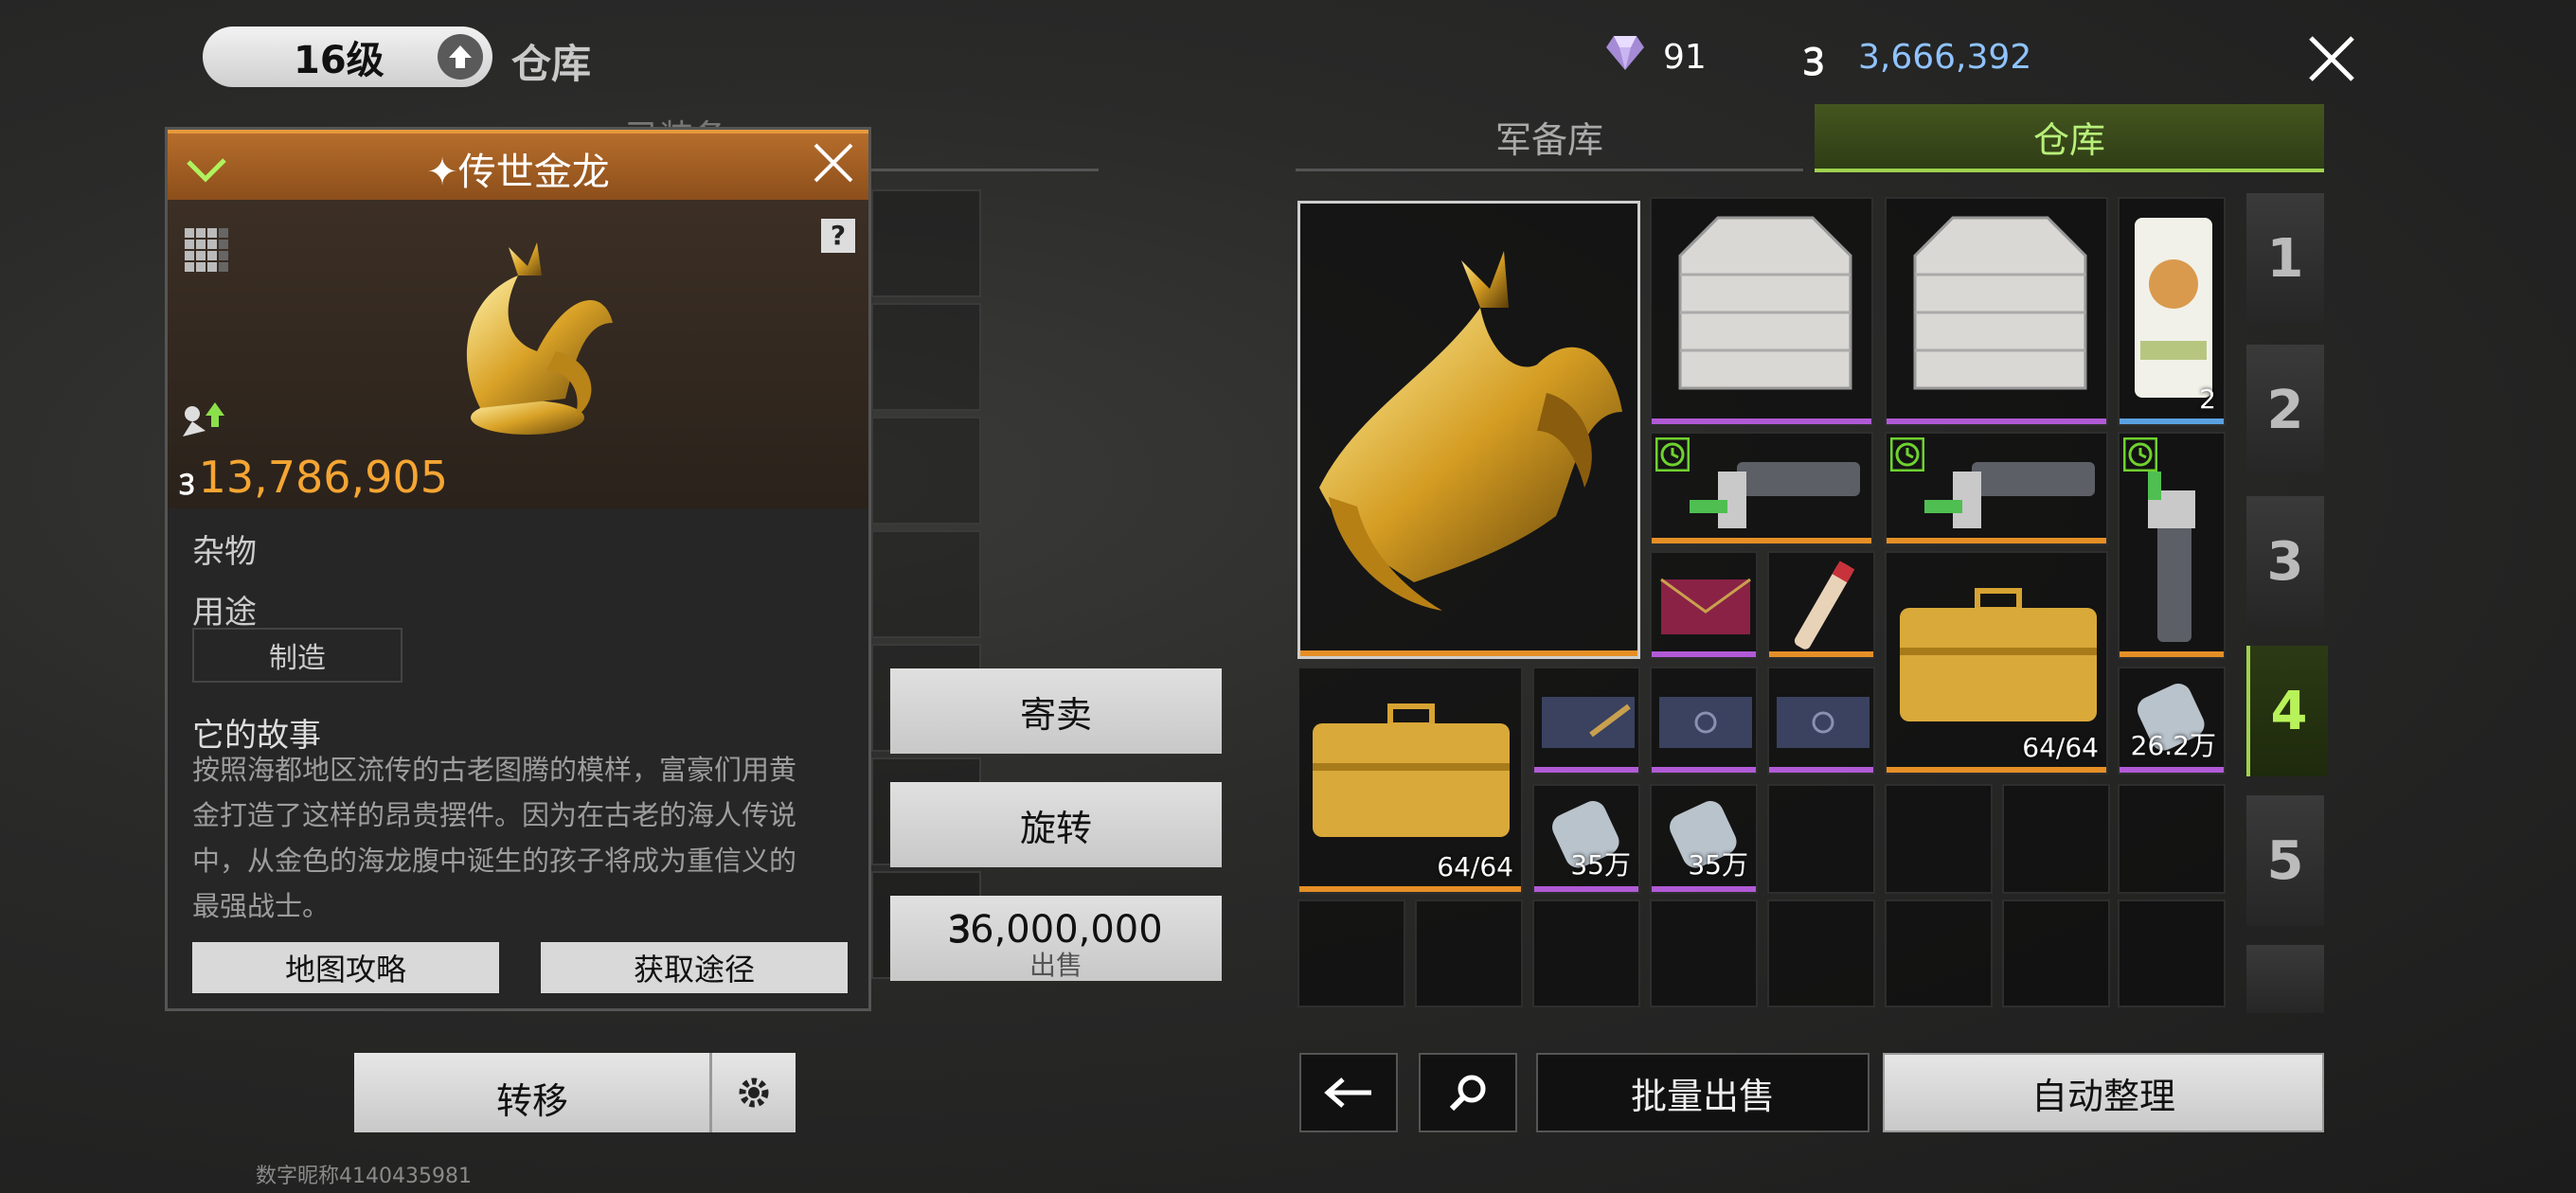 The image size is (2576, 1193). What do you see at coordinates (297, 655) in the screenshot?
I see `usage-tag: 制造` at bounding box center [297, 655].